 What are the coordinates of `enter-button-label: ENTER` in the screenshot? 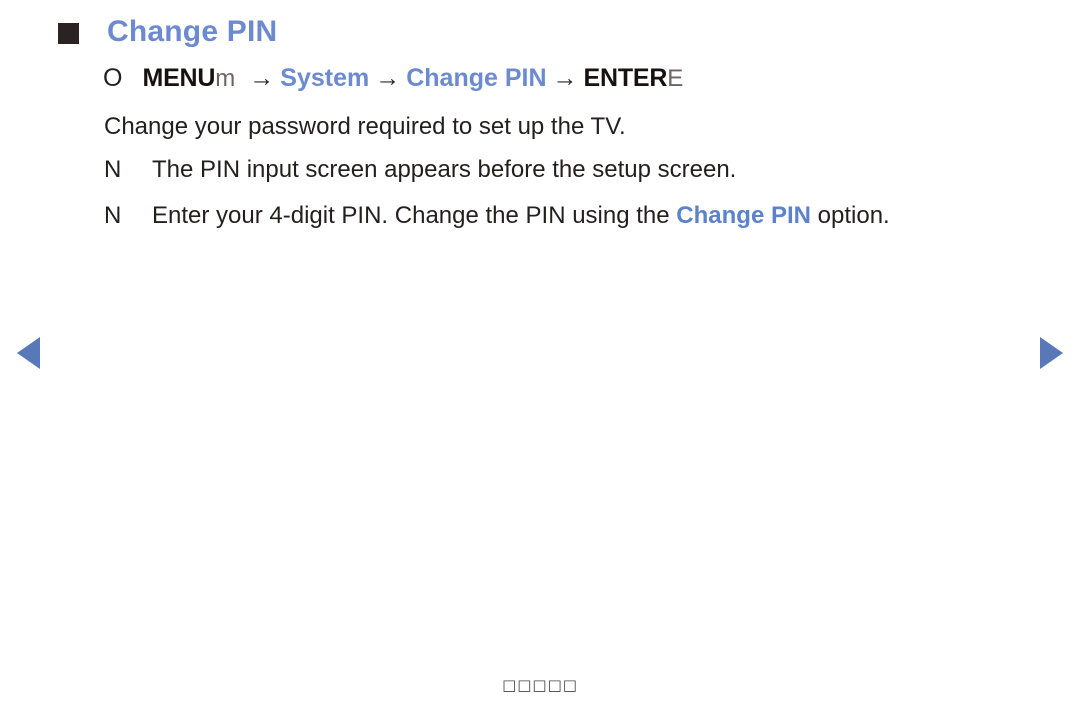 It's located at (625, 78).